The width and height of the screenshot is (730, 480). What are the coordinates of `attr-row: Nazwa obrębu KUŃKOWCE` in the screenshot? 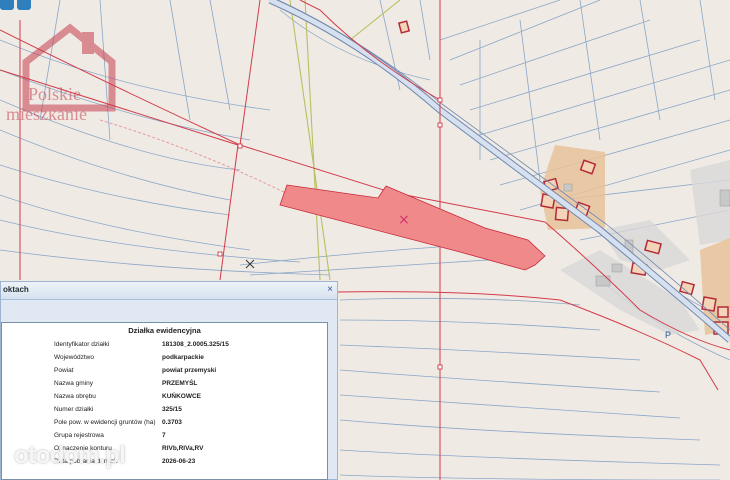 It's located at (164, 397).